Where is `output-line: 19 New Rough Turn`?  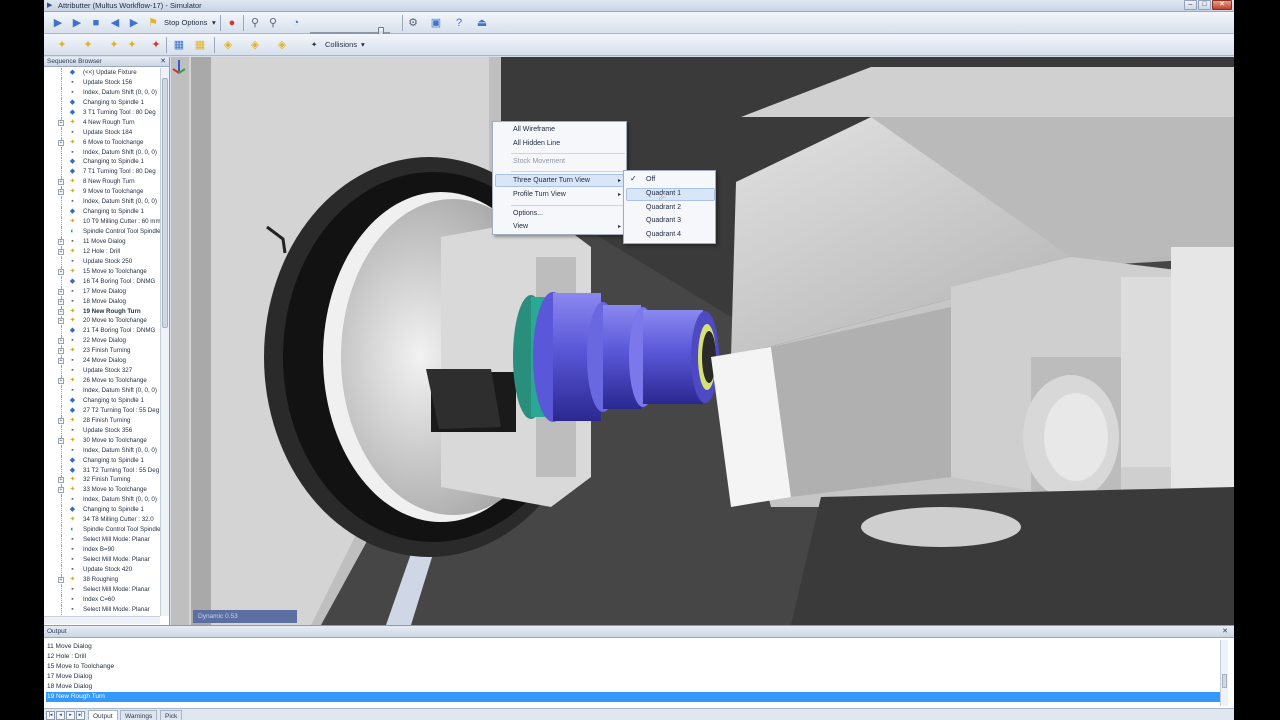
output-line: 19 New Rough Turn is located at coordinates (633, 697).